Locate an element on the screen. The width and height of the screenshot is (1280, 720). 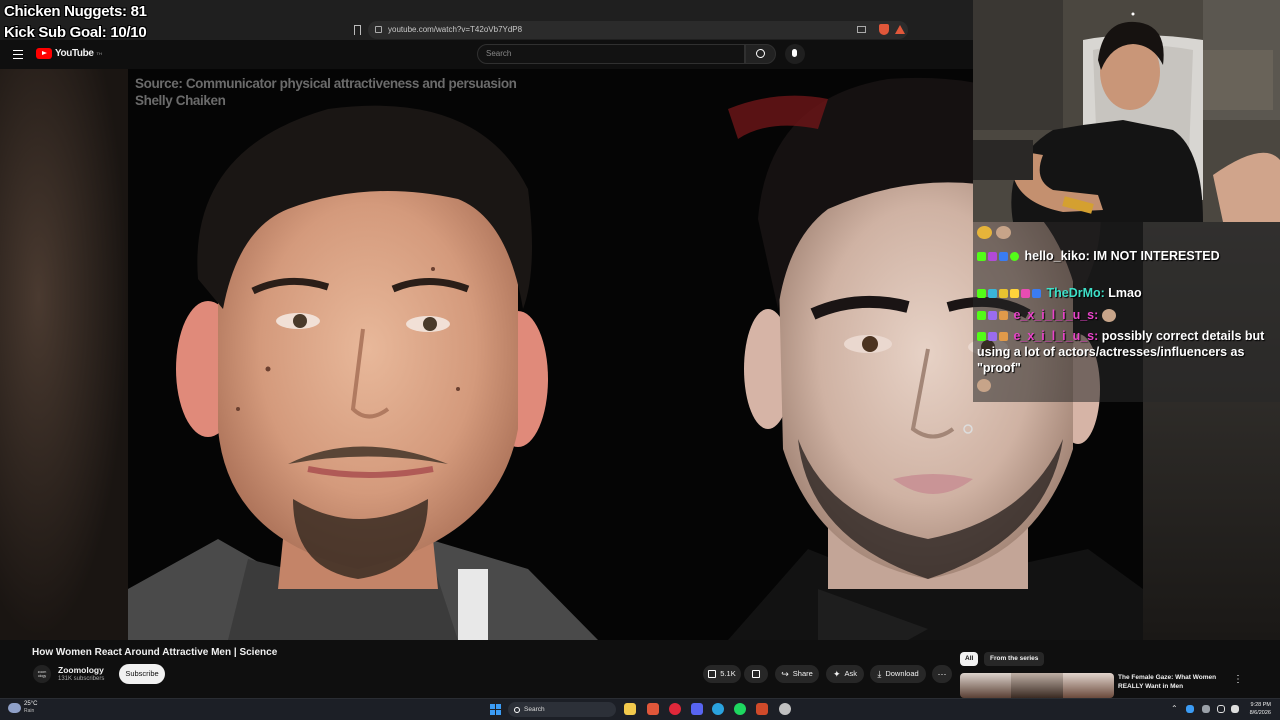
chat-text: Lmao is located at coordinates (1125, 293).